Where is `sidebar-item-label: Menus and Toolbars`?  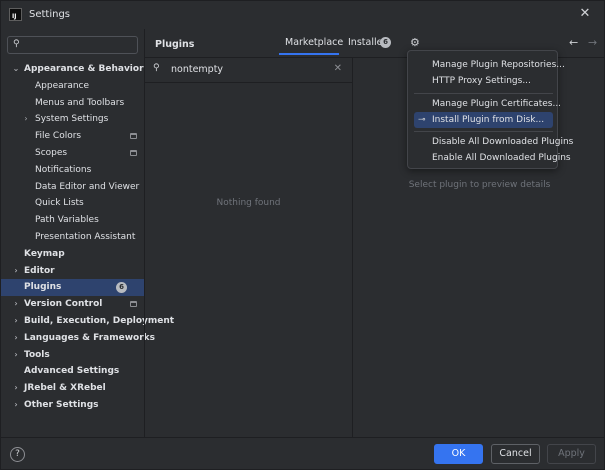
sidebar-item-label: Menus and Toolbars is located at coordinates (80, 102).